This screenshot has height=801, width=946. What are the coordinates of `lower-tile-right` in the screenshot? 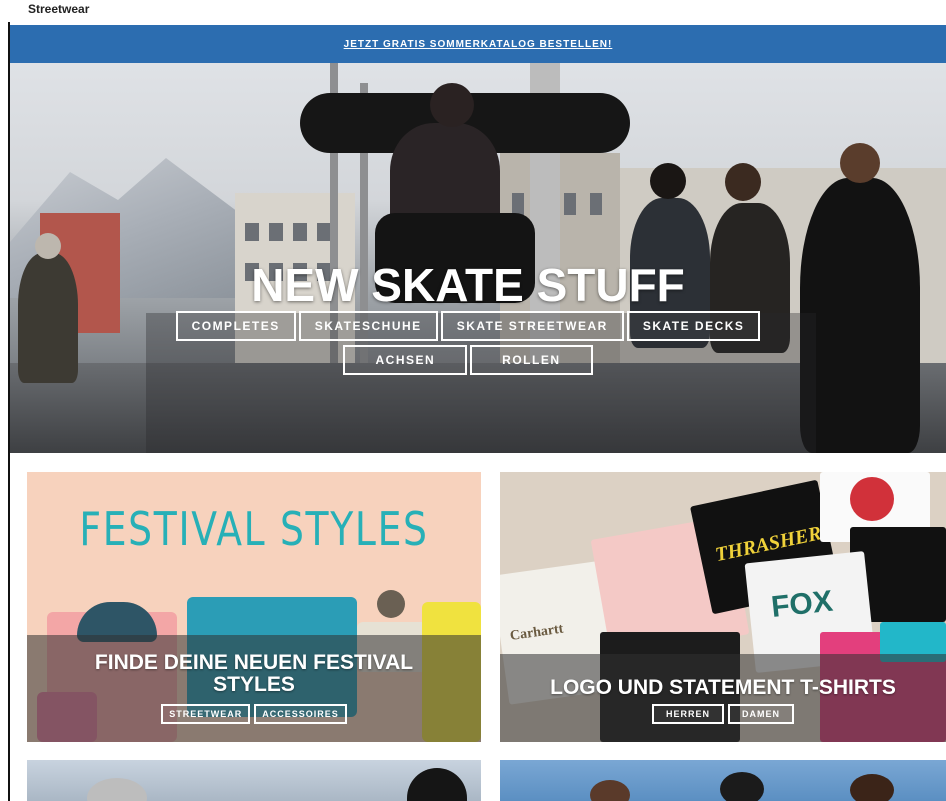 It's located at (723, 780).